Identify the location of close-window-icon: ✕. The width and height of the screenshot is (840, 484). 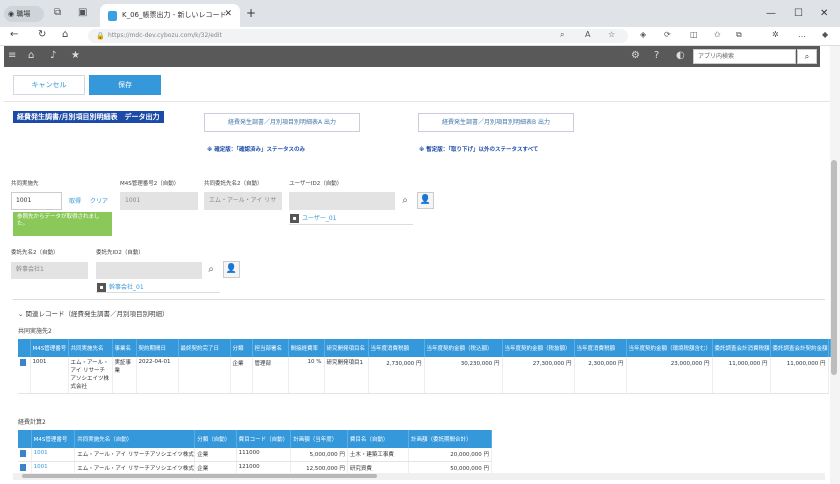
(824, 13).